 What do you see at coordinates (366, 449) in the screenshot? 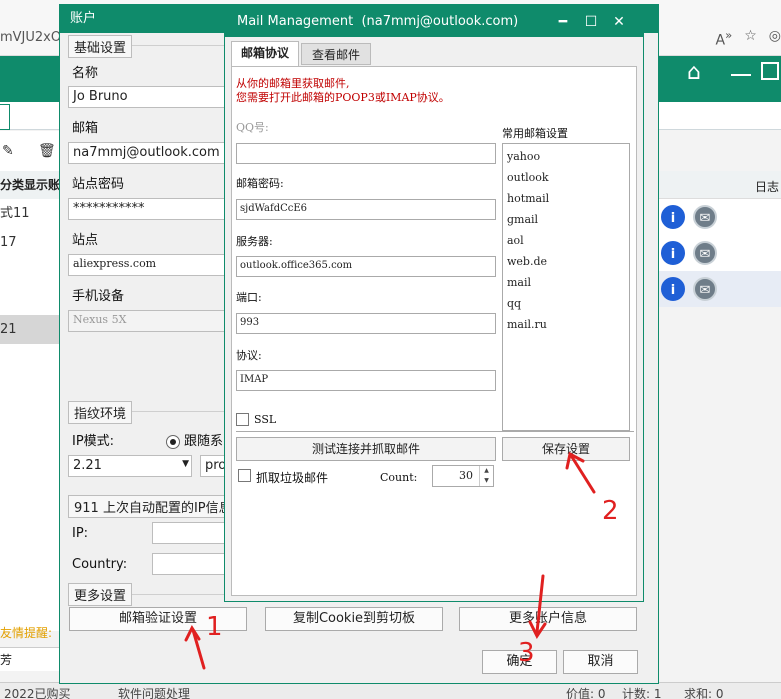
I see `test-connection-button: 测试连接并抓取邮件` at bounding box center [366, 449].